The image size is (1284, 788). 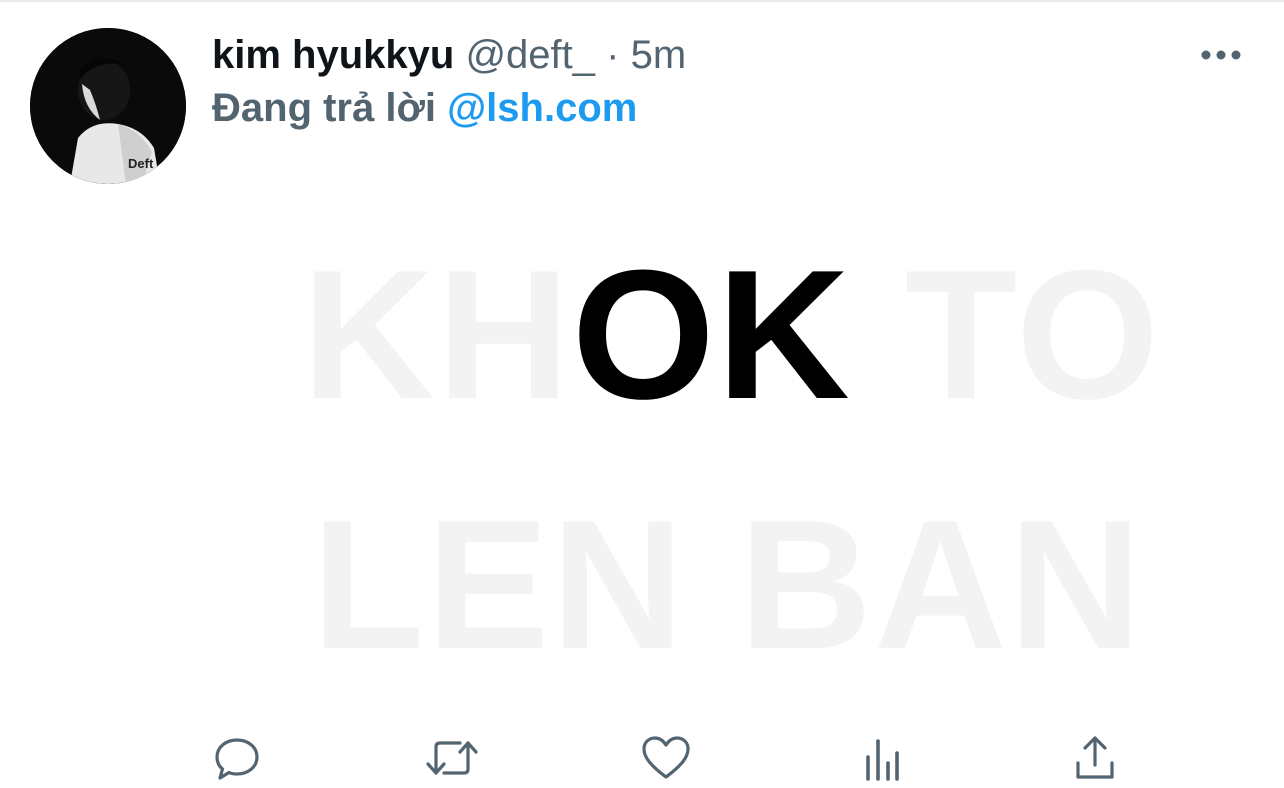 I want to click on share-button, so click(x=1095, y=758).